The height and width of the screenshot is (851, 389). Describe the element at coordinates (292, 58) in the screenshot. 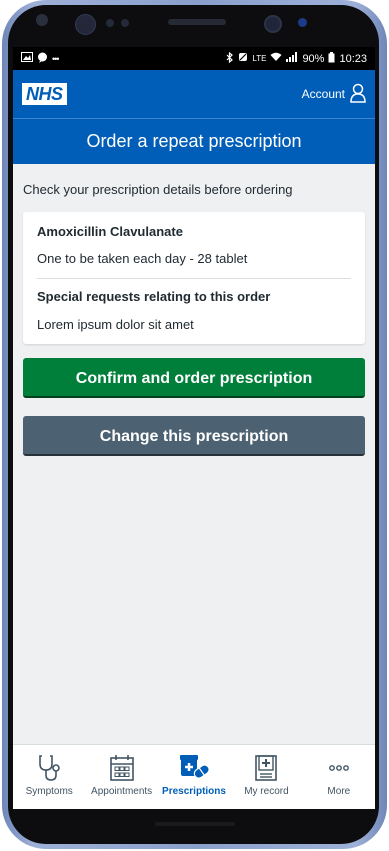

I see `signal-icon` at that location.